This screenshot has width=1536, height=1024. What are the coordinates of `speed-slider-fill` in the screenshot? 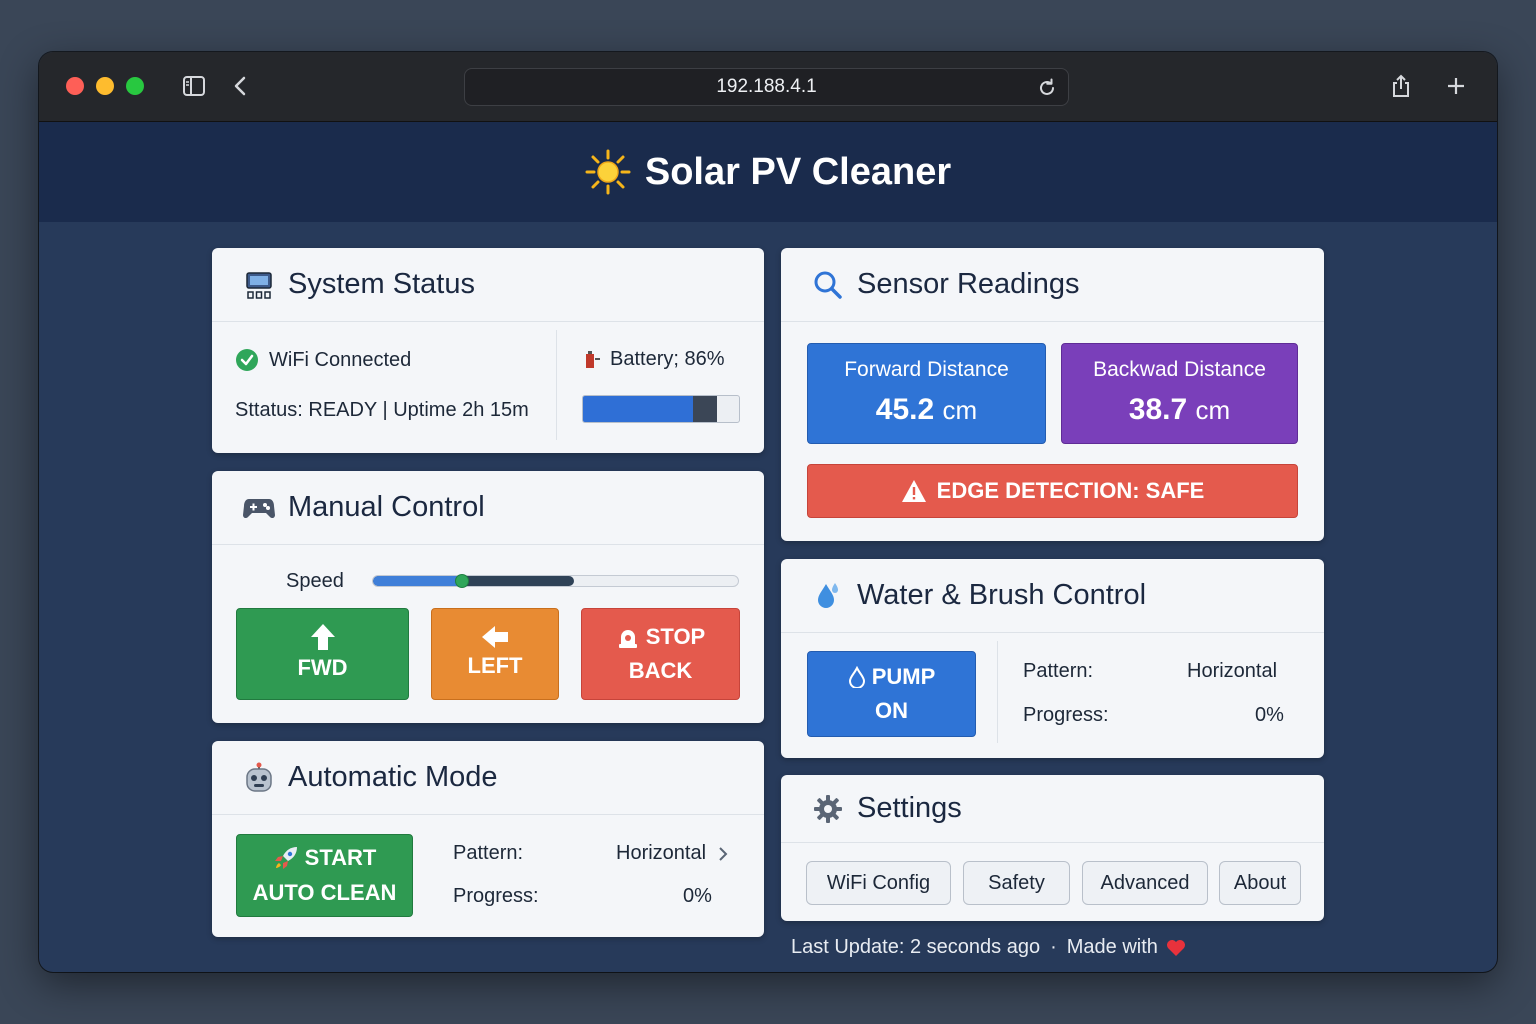 It's located at (473, 581).